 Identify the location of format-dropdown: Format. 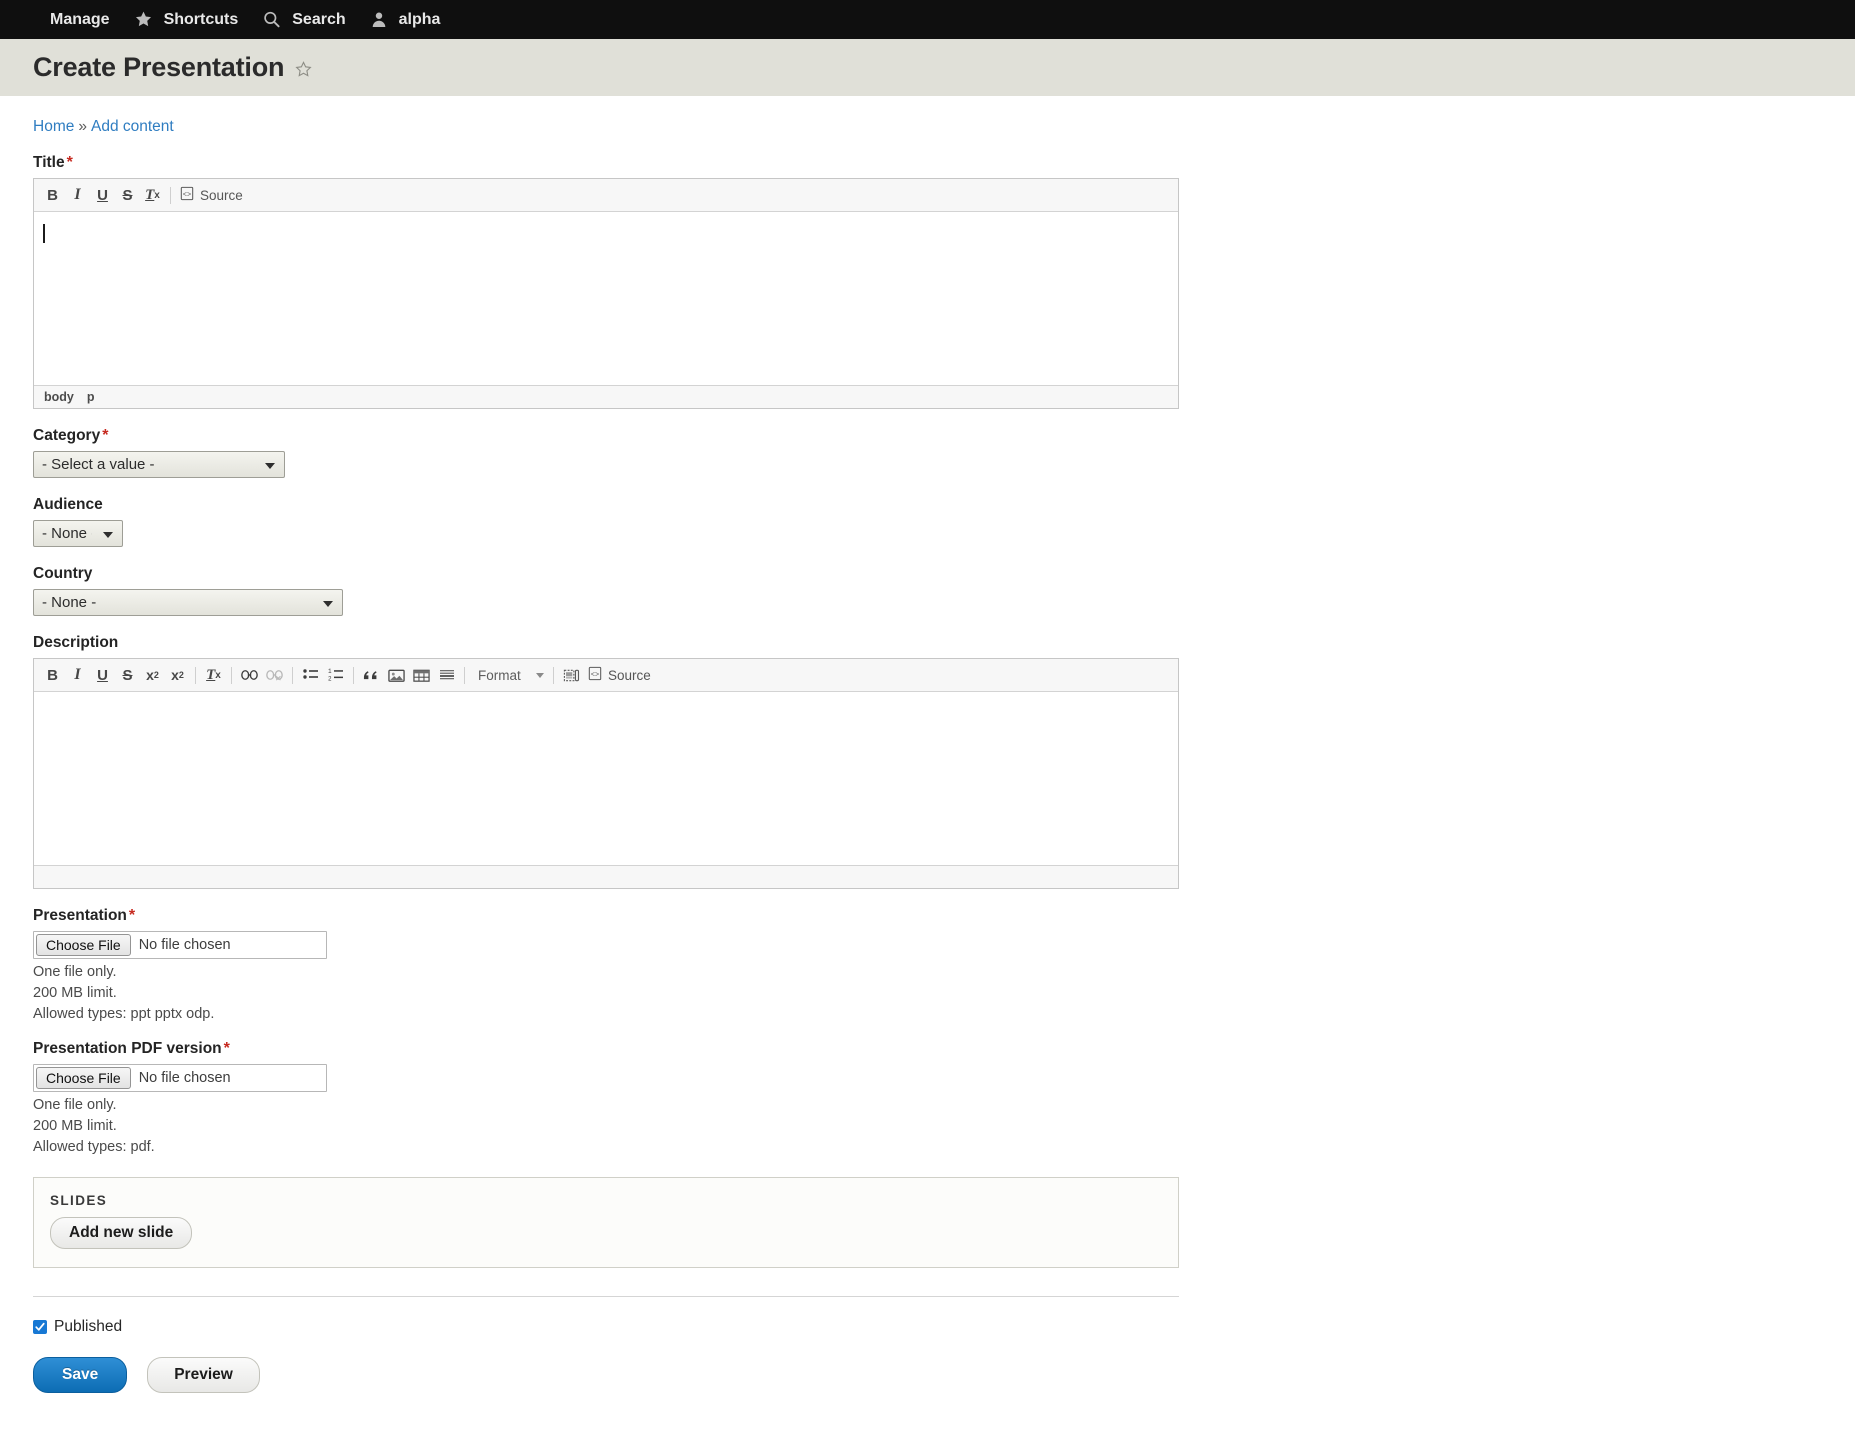
(509, 675).